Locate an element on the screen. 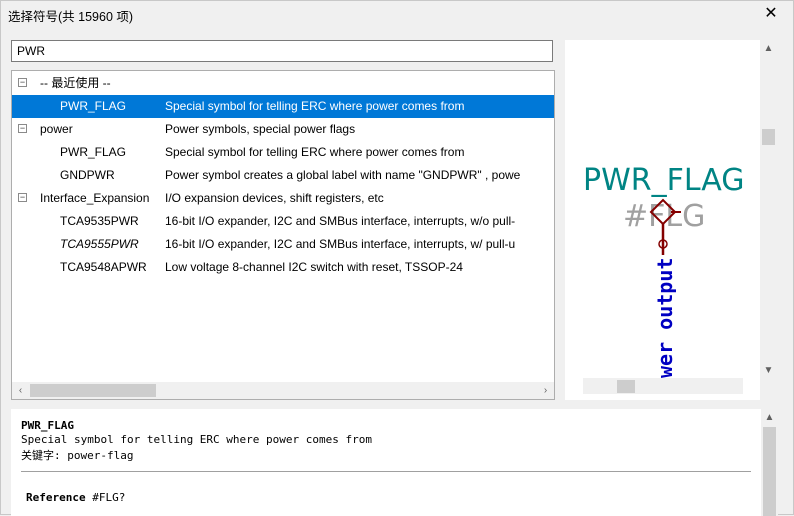  tree-row-name: -- 最近使用 -- is located at coordinates (75, 83).